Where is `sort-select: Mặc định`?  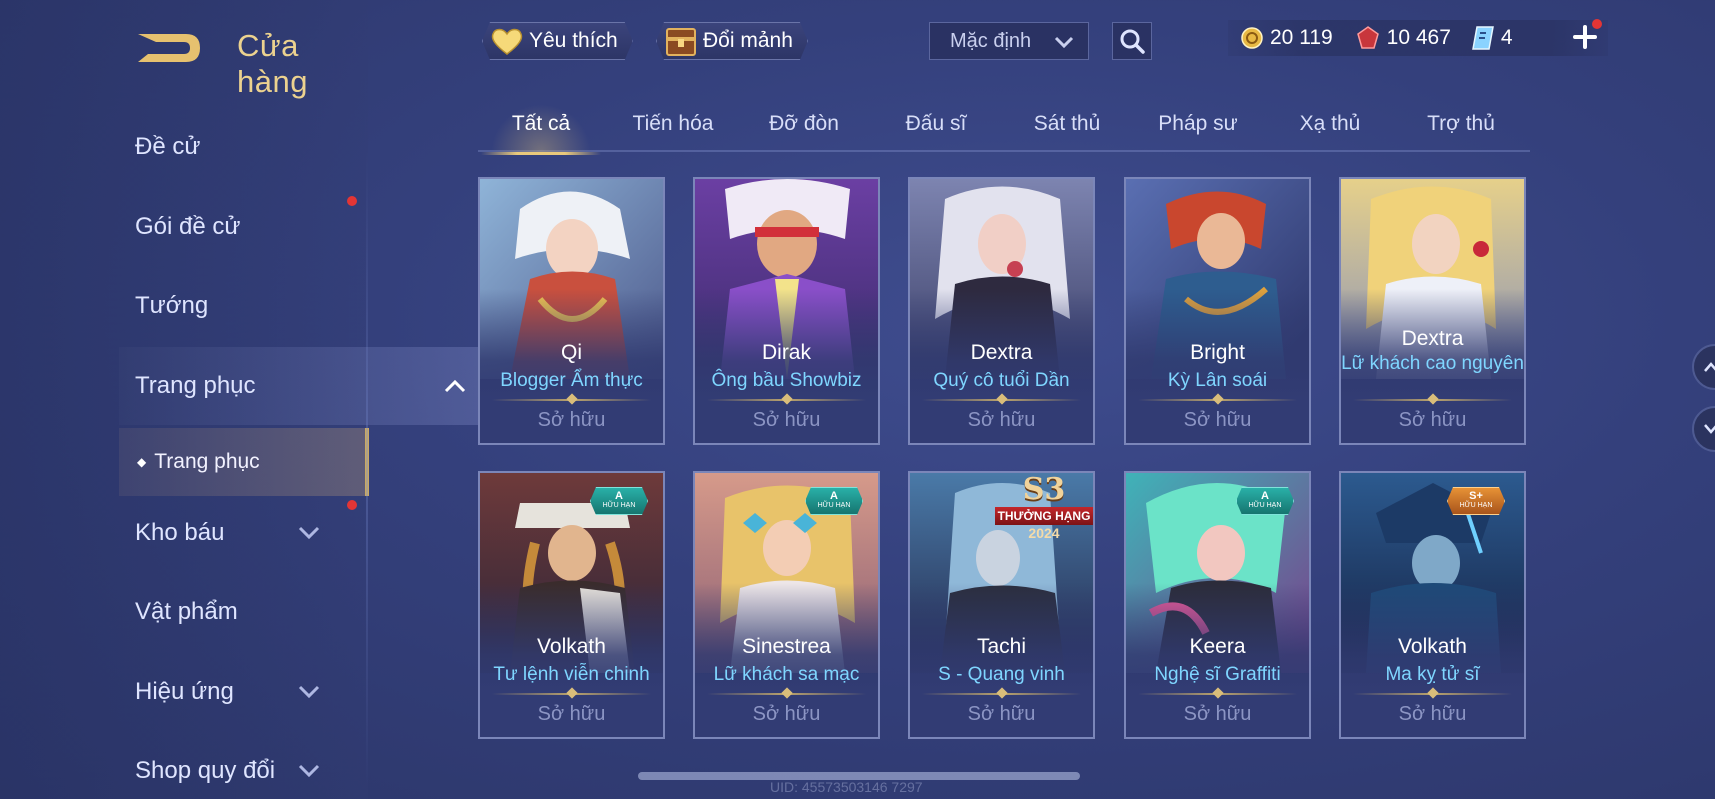
sort-select: Mặc định is located at coordinates (1009, 41).